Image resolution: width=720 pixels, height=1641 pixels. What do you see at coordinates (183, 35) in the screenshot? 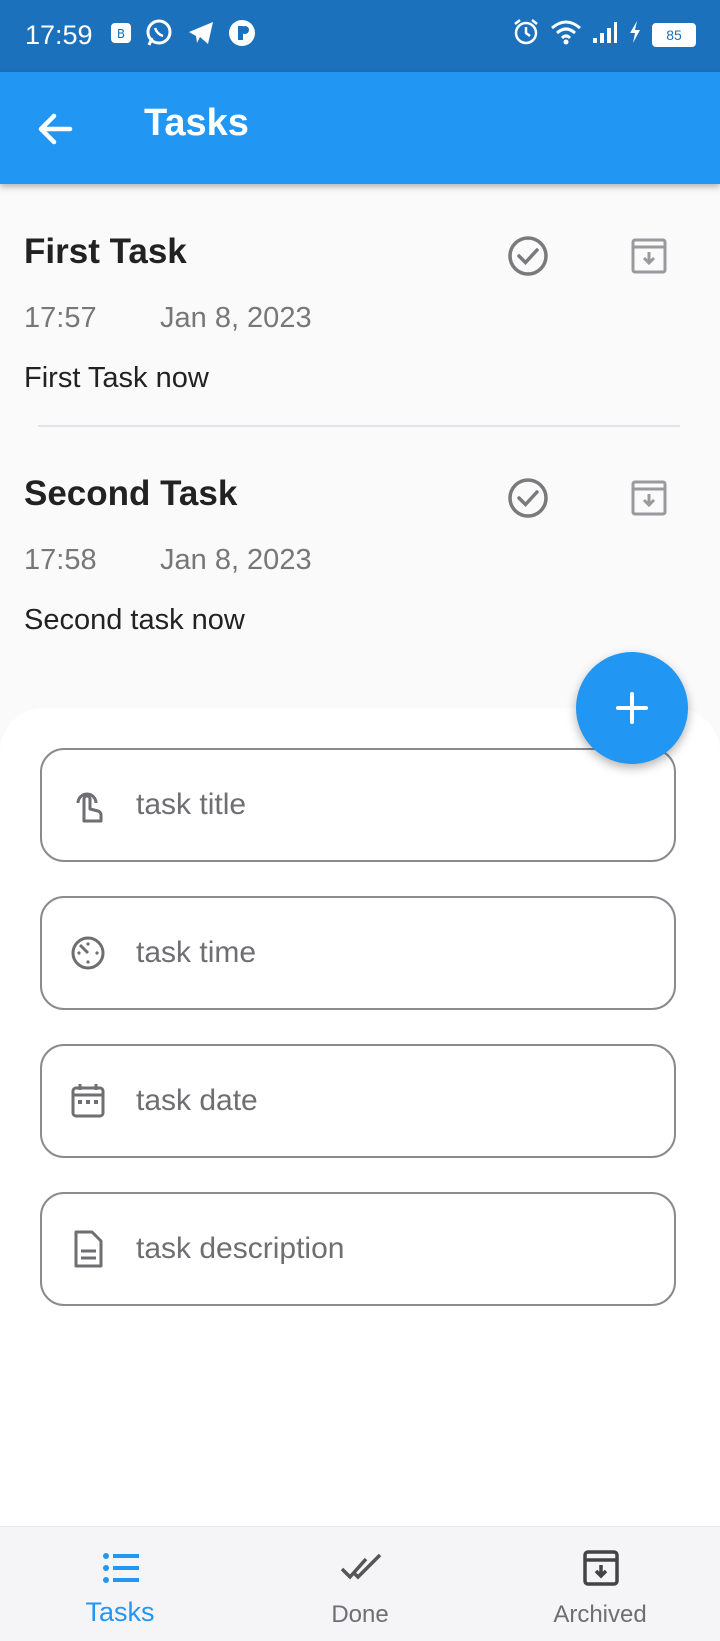
I see `notification-icons: B` at bounding box center [183, 35].